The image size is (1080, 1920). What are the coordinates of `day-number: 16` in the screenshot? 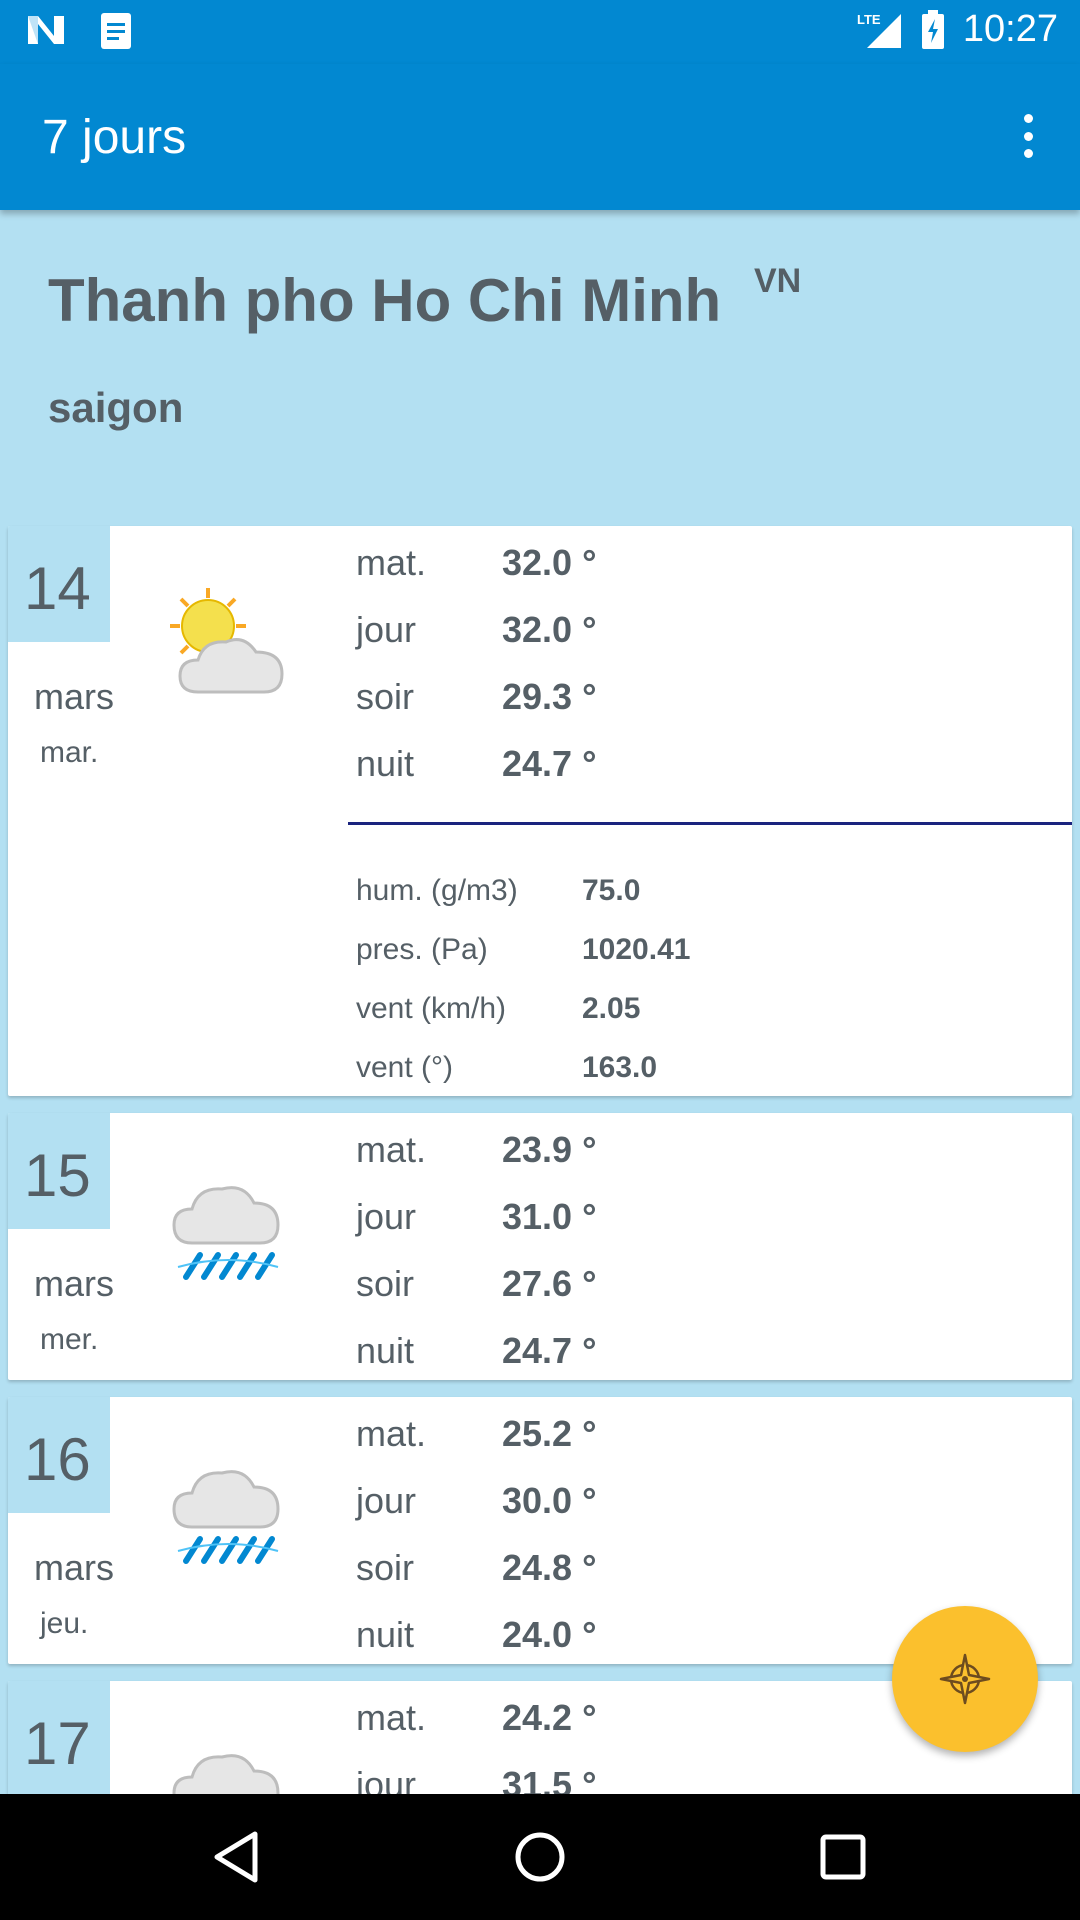 It's located at (57, 1459).